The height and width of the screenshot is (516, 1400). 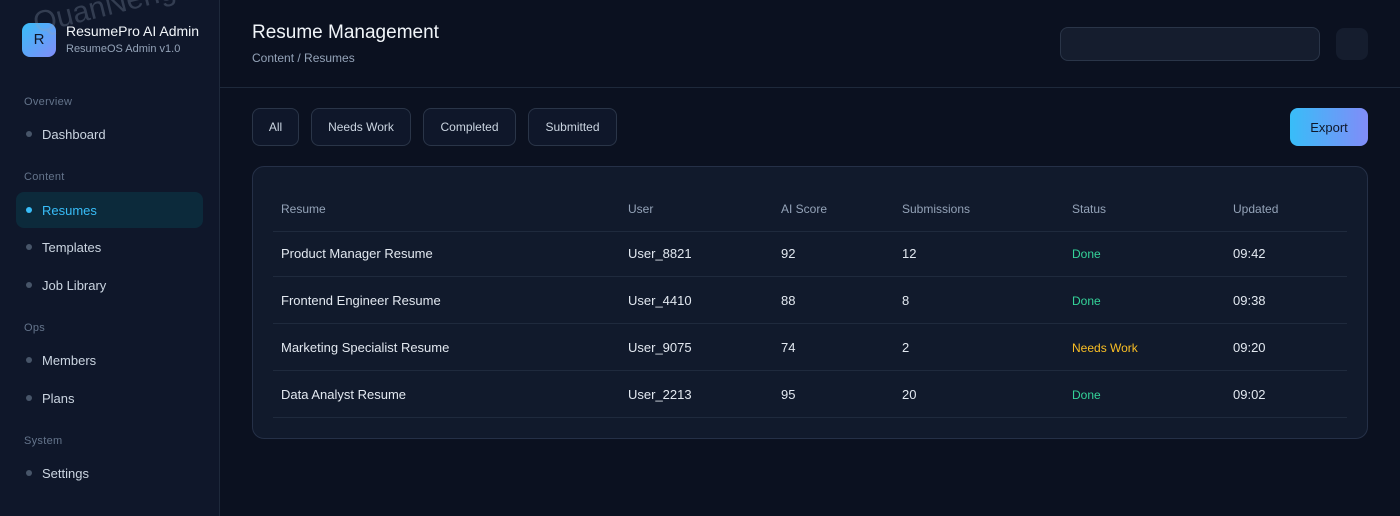 What do you see at coordinates (35, 328) in the screenshot?
I see `nav-section-ops: Ops` at bounding box center [35, 328].